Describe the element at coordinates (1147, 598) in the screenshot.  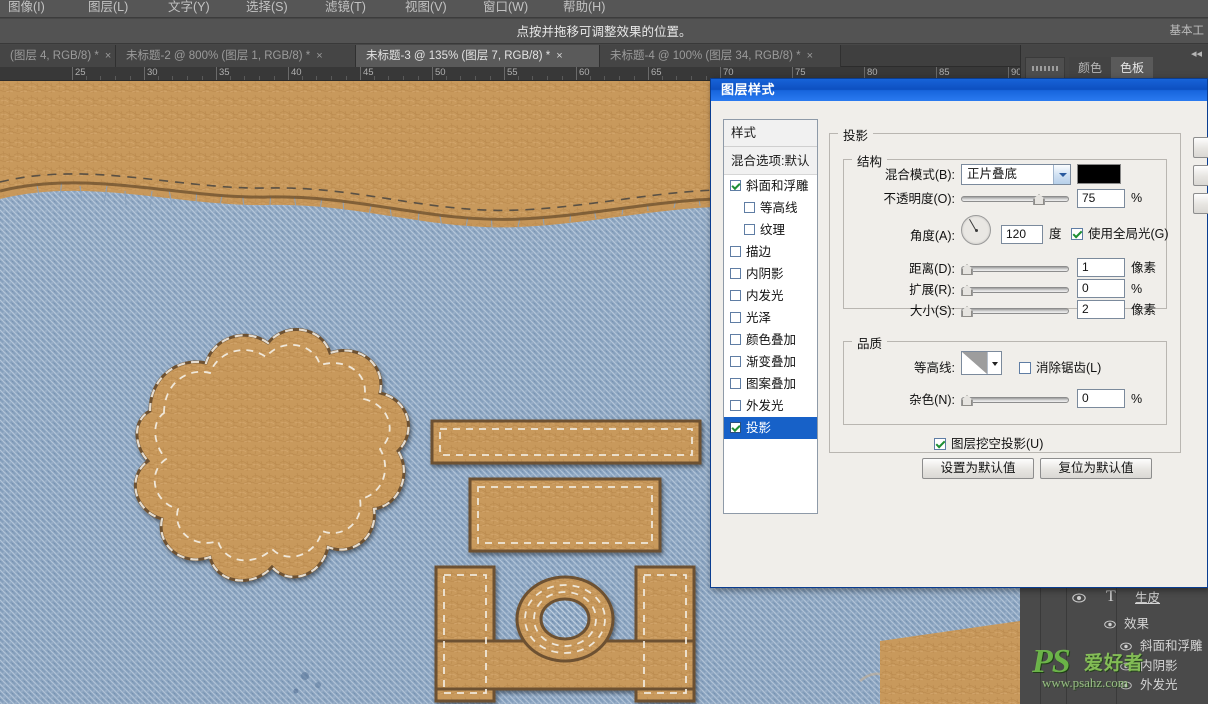
I see `layer-name-label: 生皮` at that location.